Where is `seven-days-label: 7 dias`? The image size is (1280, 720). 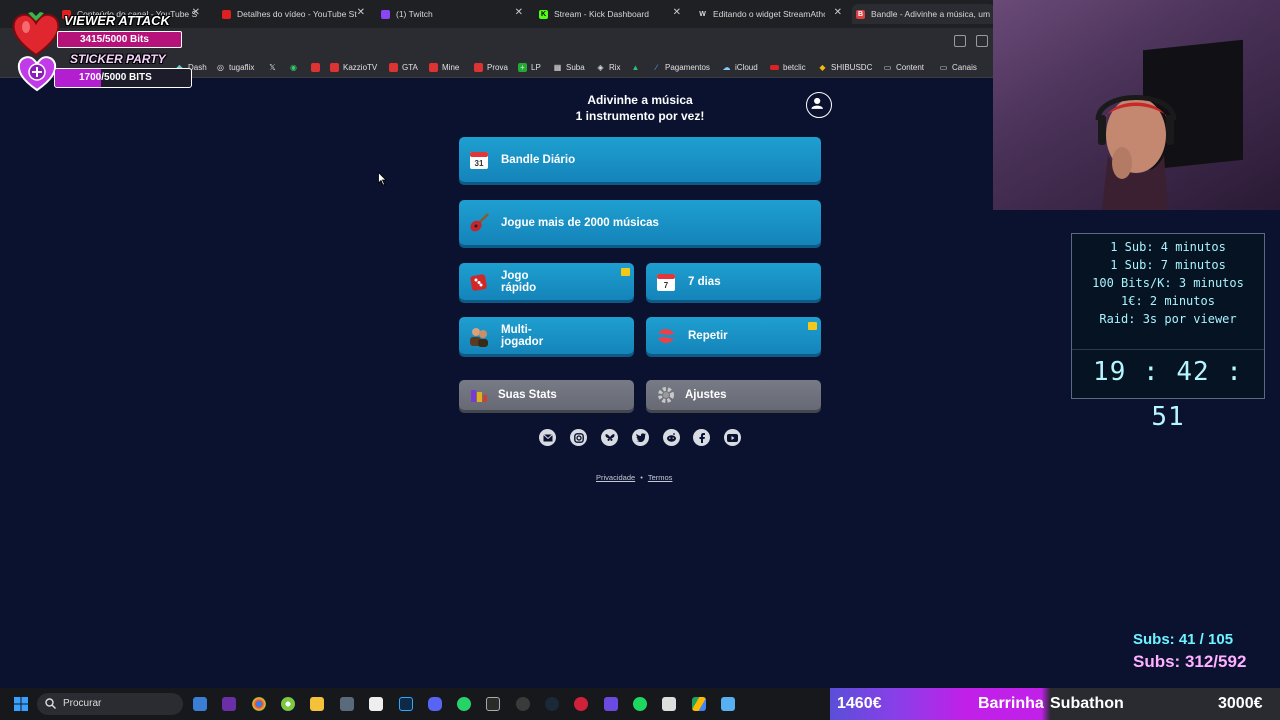 seven-days-label: 7 dias is located at coordinates (704, 281).